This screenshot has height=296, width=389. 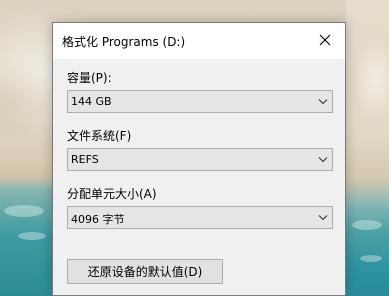 I want to click on capacity-label: 容量(P):, so click(x=89, y=78).